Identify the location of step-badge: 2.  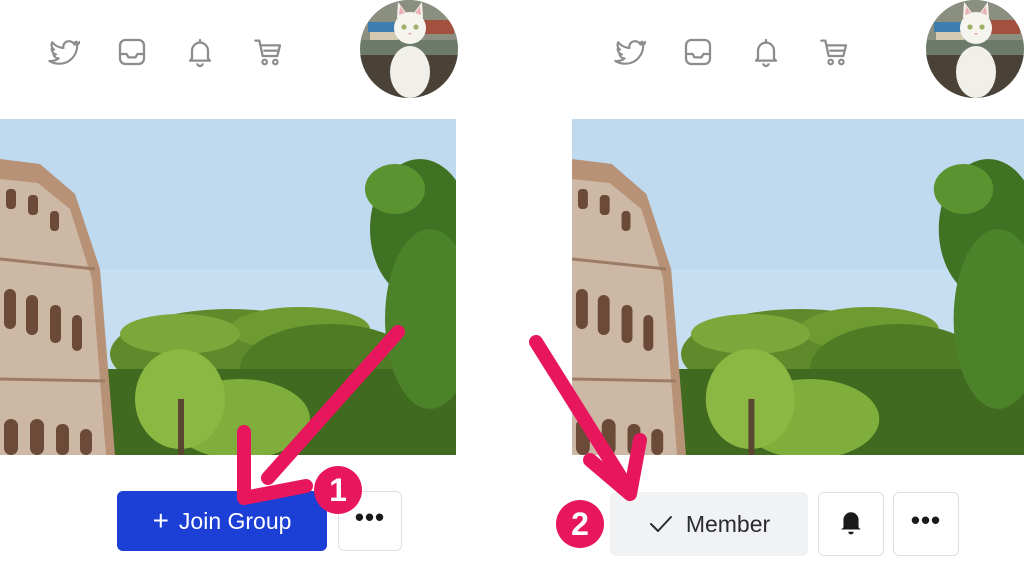
(580, 524).